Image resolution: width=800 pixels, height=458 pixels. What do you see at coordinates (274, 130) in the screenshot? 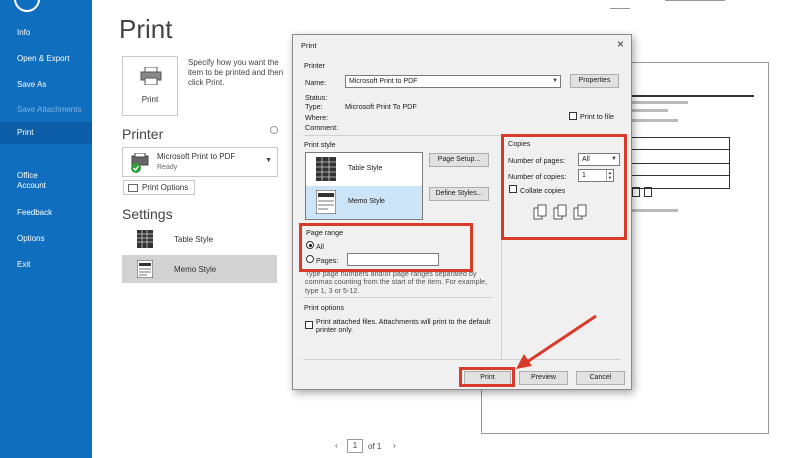
I see `info-icon` at bounding box center [274, 130].